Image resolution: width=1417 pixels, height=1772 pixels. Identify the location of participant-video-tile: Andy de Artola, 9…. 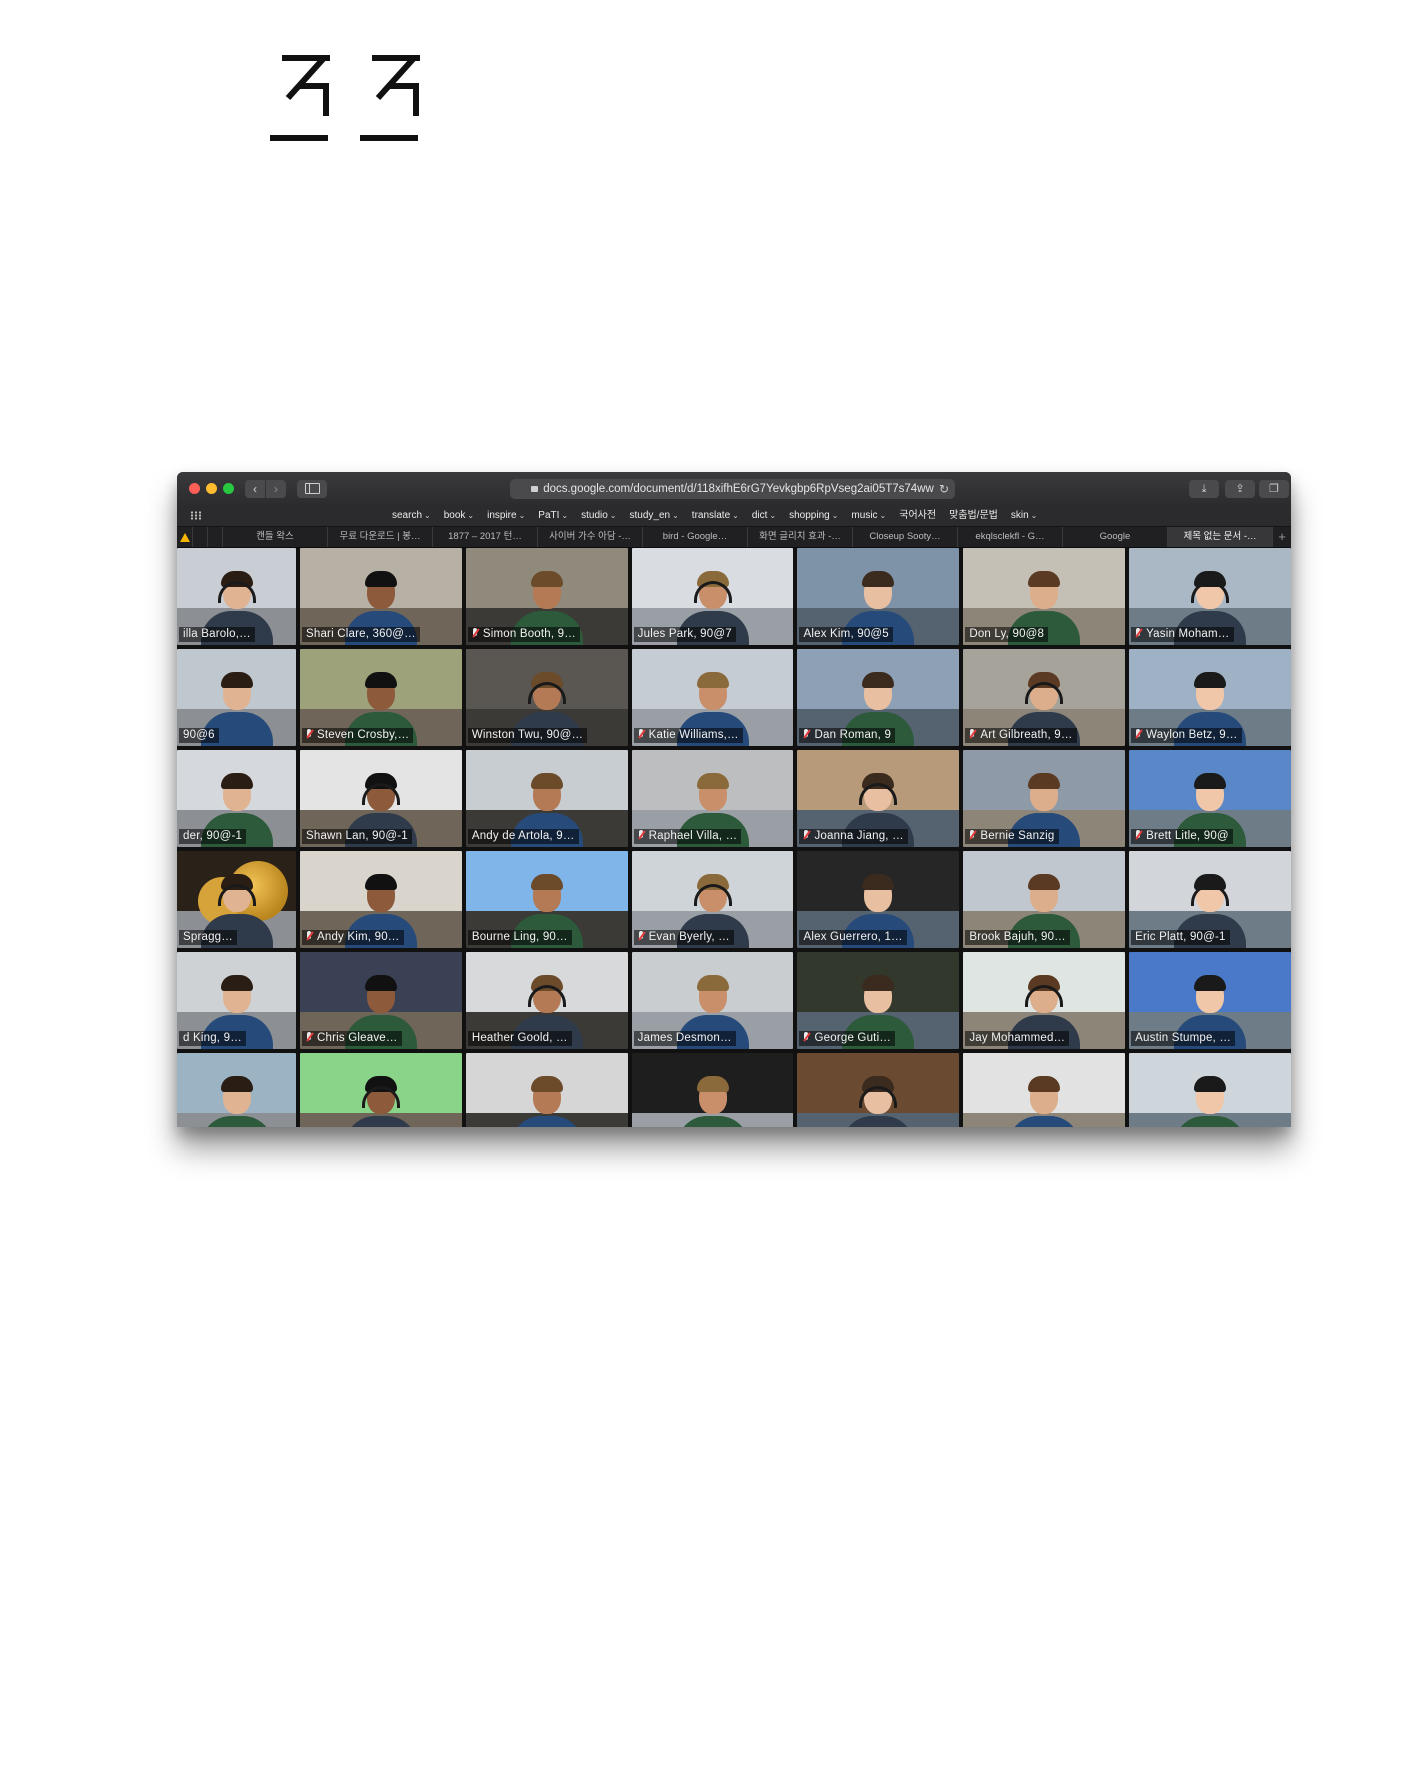
(546, 798).